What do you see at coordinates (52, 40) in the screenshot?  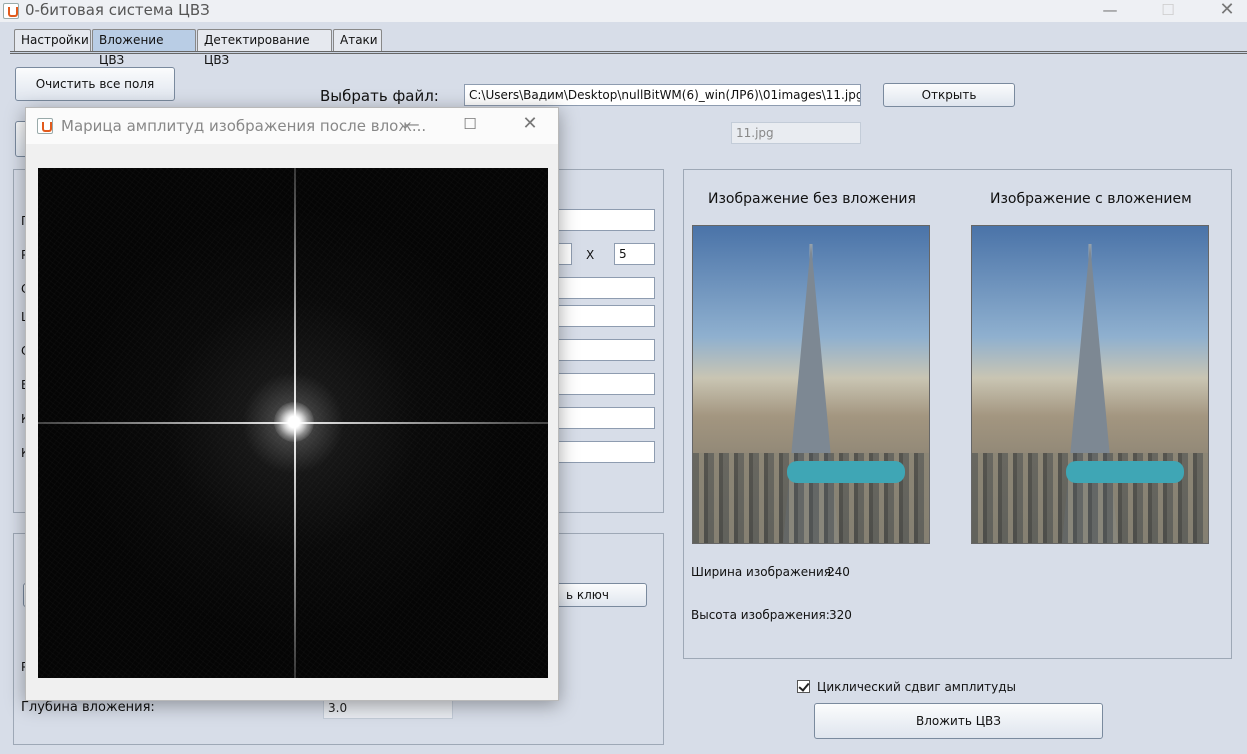 I see `tab-settings: Настройки` at bounding box center [52, 40].